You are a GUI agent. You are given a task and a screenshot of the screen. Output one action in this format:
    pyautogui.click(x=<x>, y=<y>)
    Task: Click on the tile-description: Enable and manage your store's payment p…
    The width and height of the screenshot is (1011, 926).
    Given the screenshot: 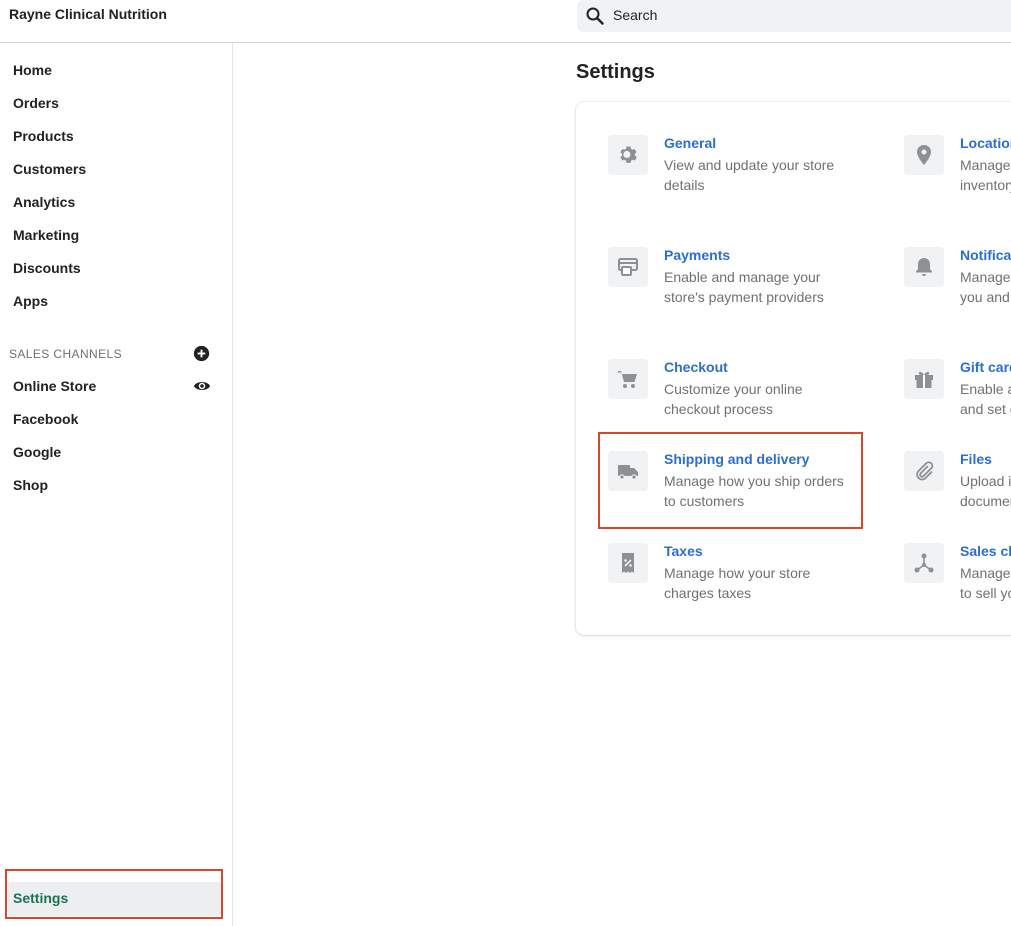 What is the action you would take?
    pyautogui.click(x=744, y=287)
    